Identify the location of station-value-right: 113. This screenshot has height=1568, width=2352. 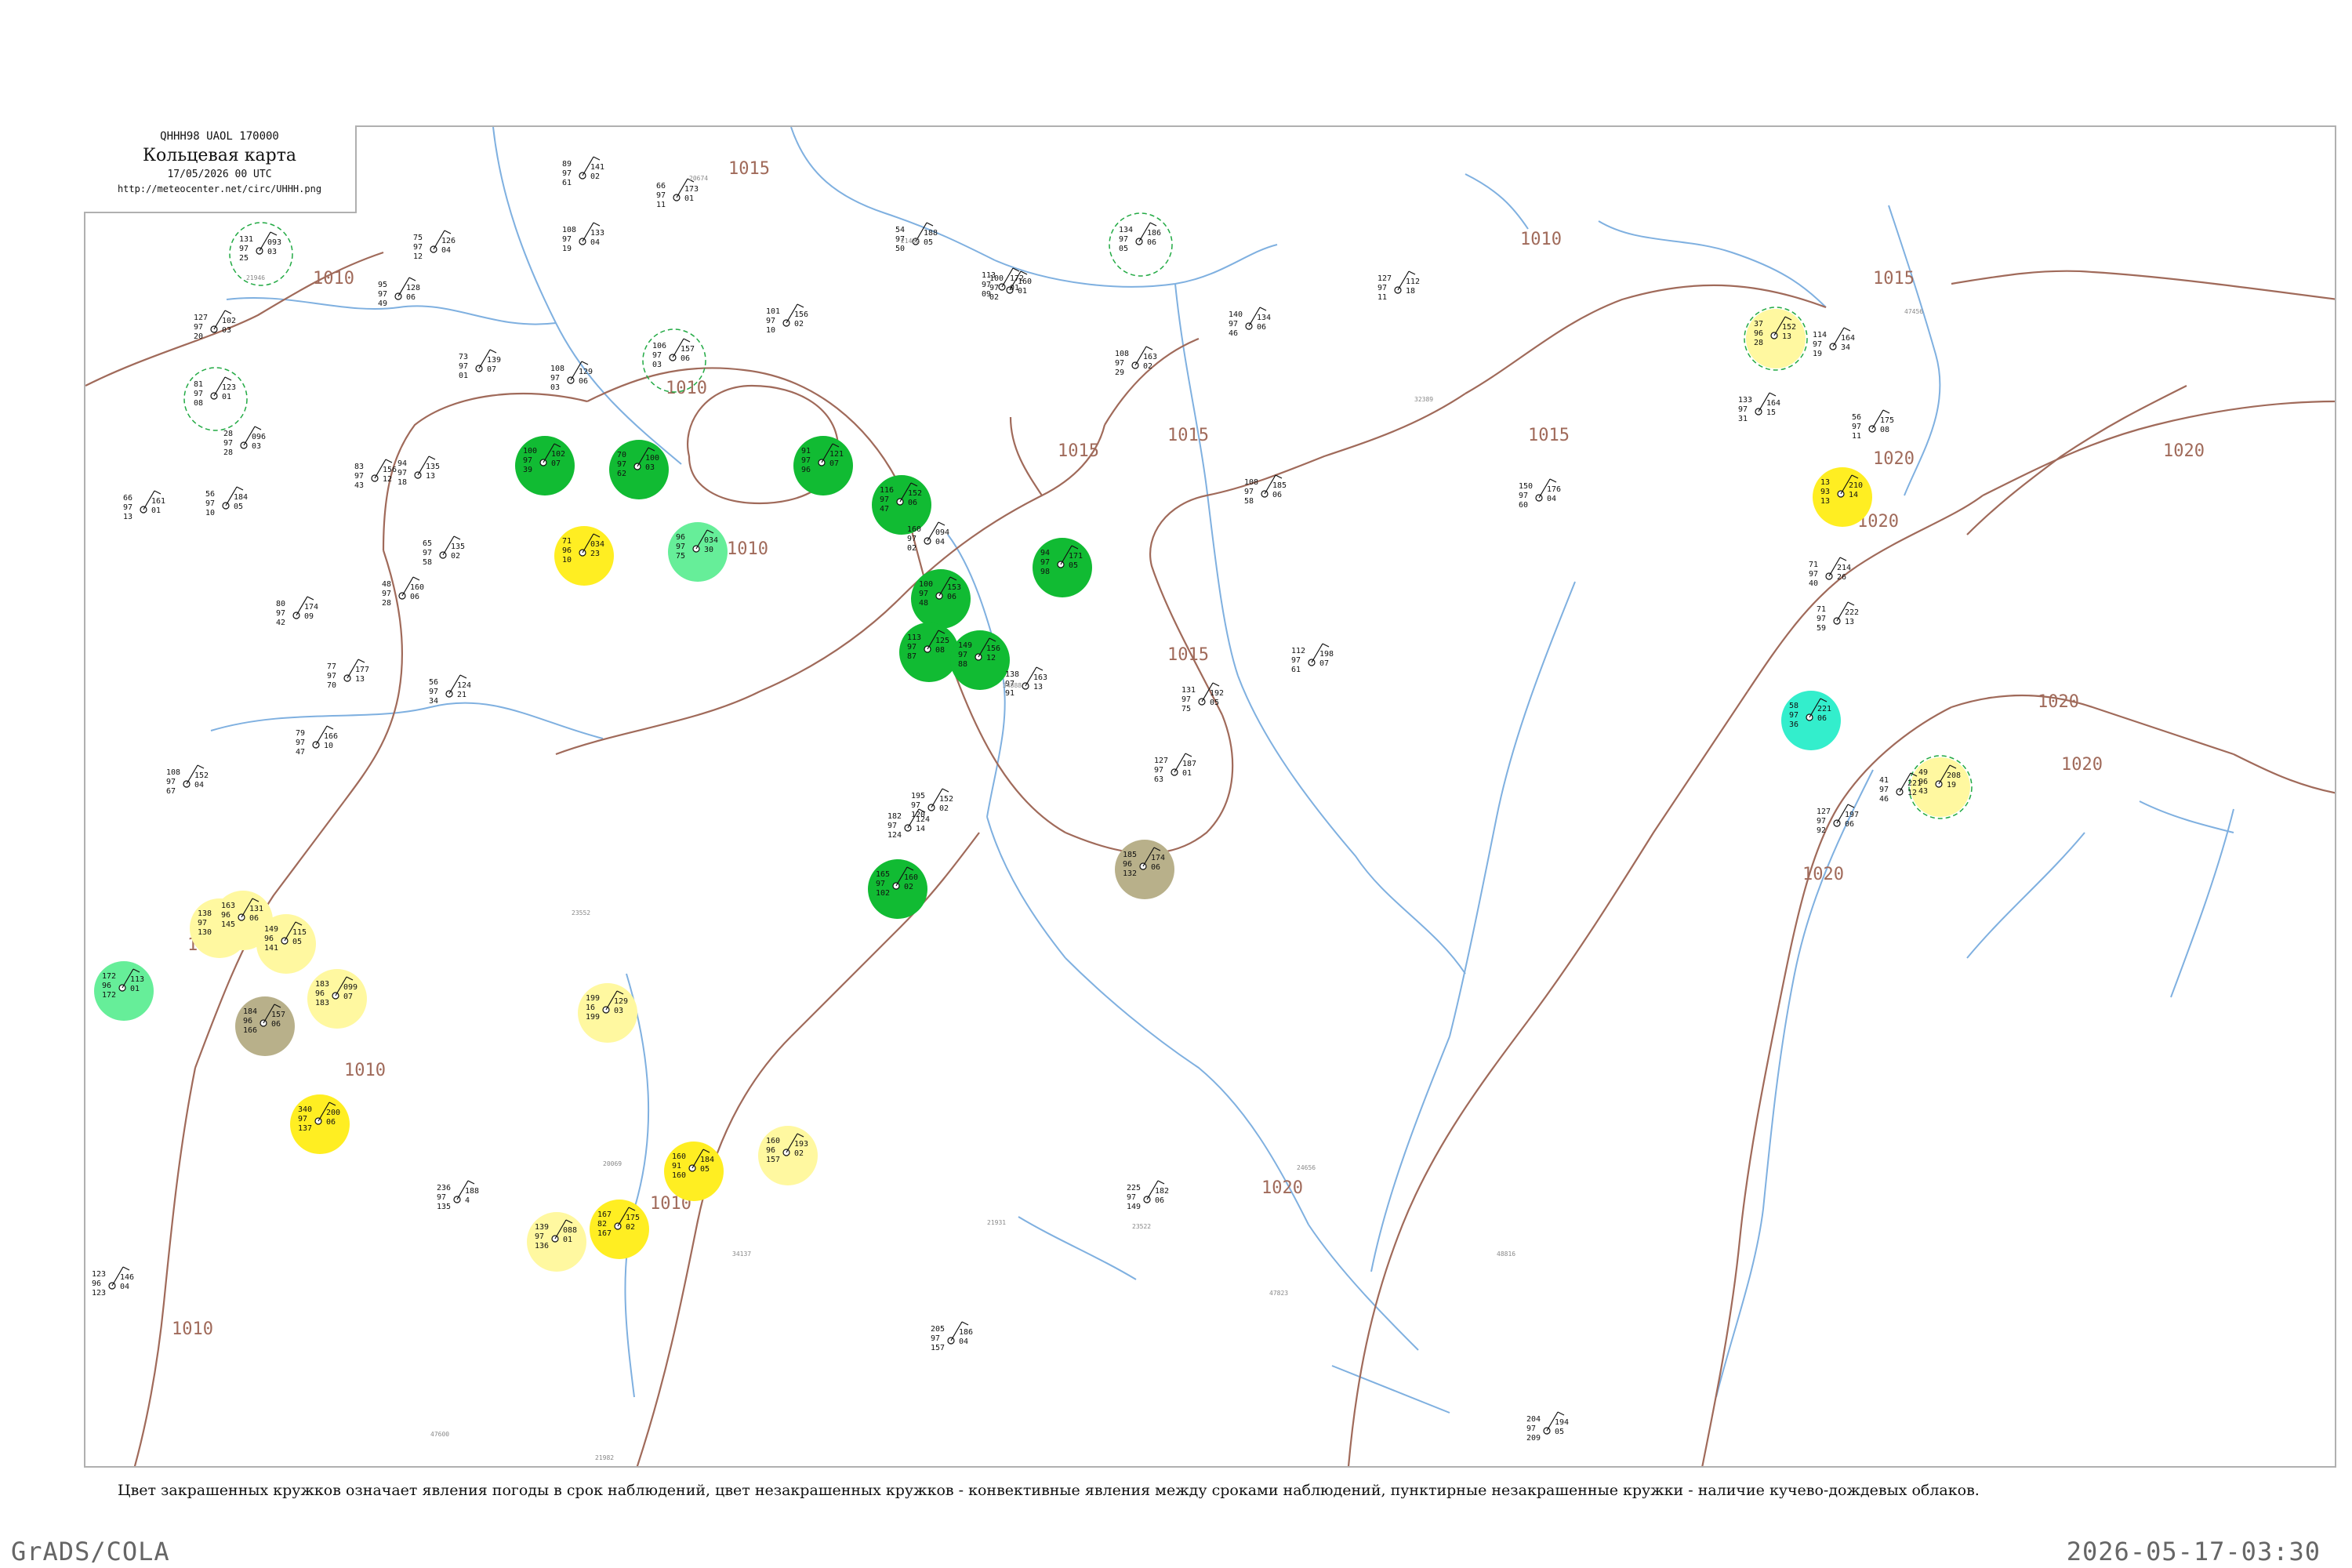
(137, 979).